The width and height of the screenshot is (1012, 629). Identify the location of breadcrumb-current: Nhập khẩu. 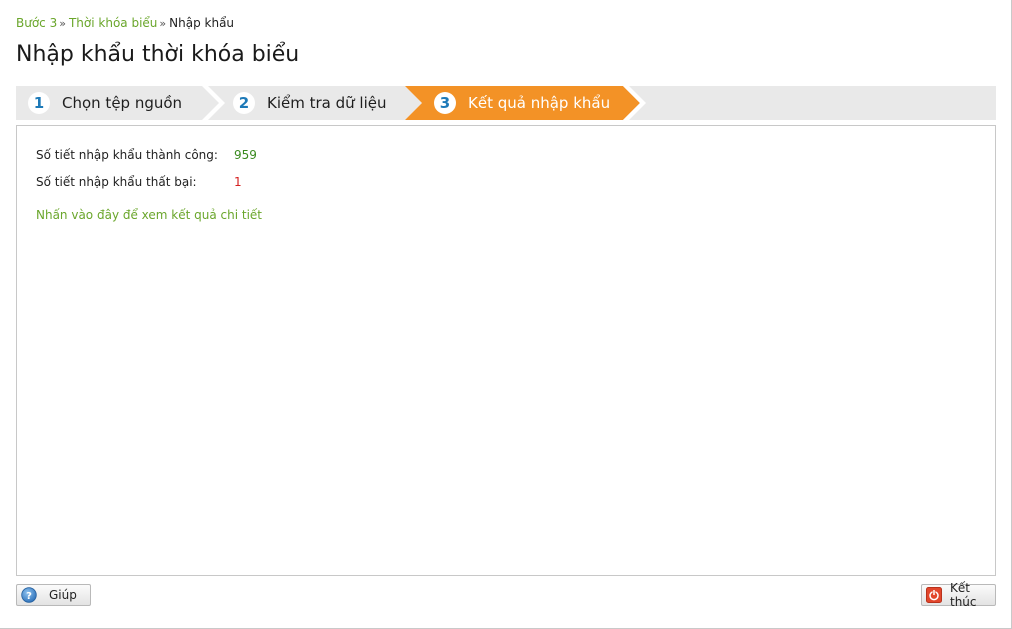
(202, 23).